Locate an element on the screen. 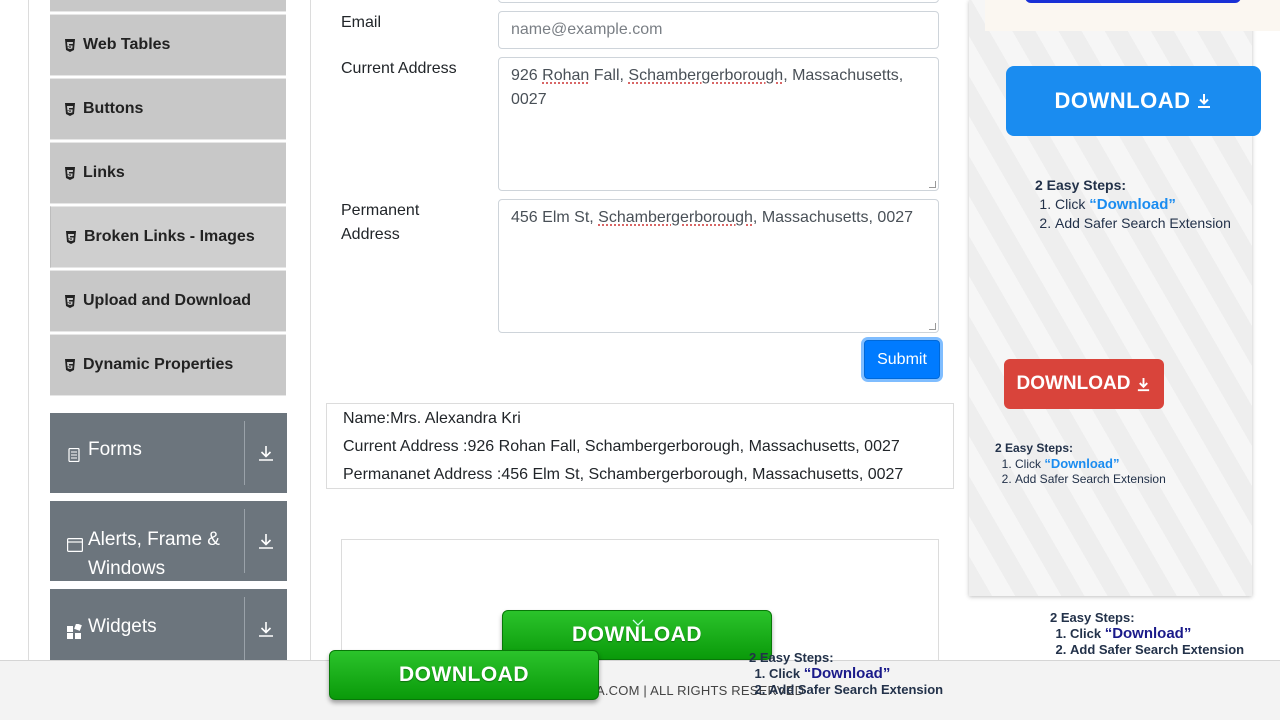 The image size is (1280, 720). text-run: 456 Elm St, is located at coordinates (555, 217).